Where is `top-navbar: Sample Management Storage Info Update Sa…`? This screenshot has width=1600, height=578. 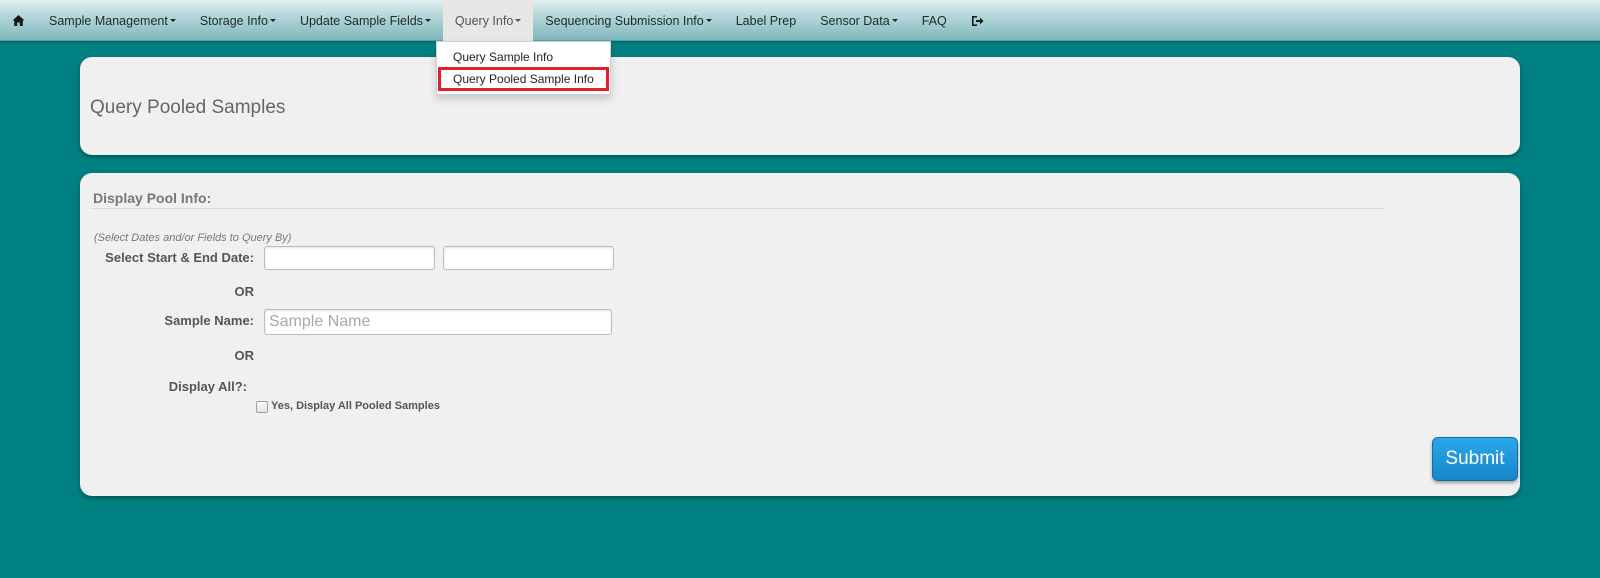
top-navbar: Sample Management Storage Info Update Sa… is located at coordinates (800, 20).